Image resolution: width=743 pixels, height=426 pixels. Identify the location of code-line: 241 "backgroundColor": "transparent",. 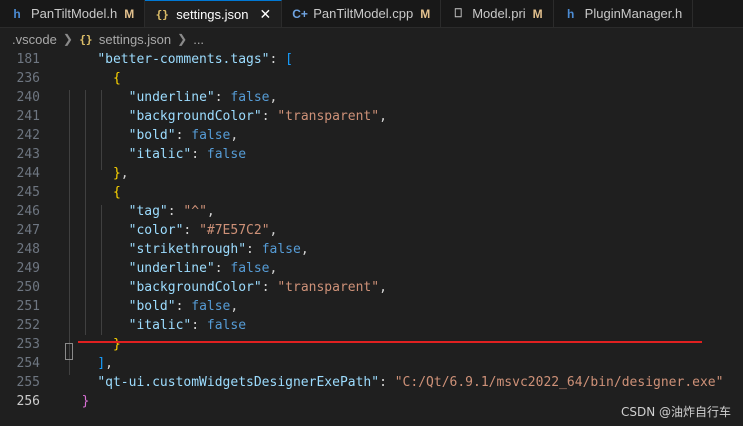
(371, 116).